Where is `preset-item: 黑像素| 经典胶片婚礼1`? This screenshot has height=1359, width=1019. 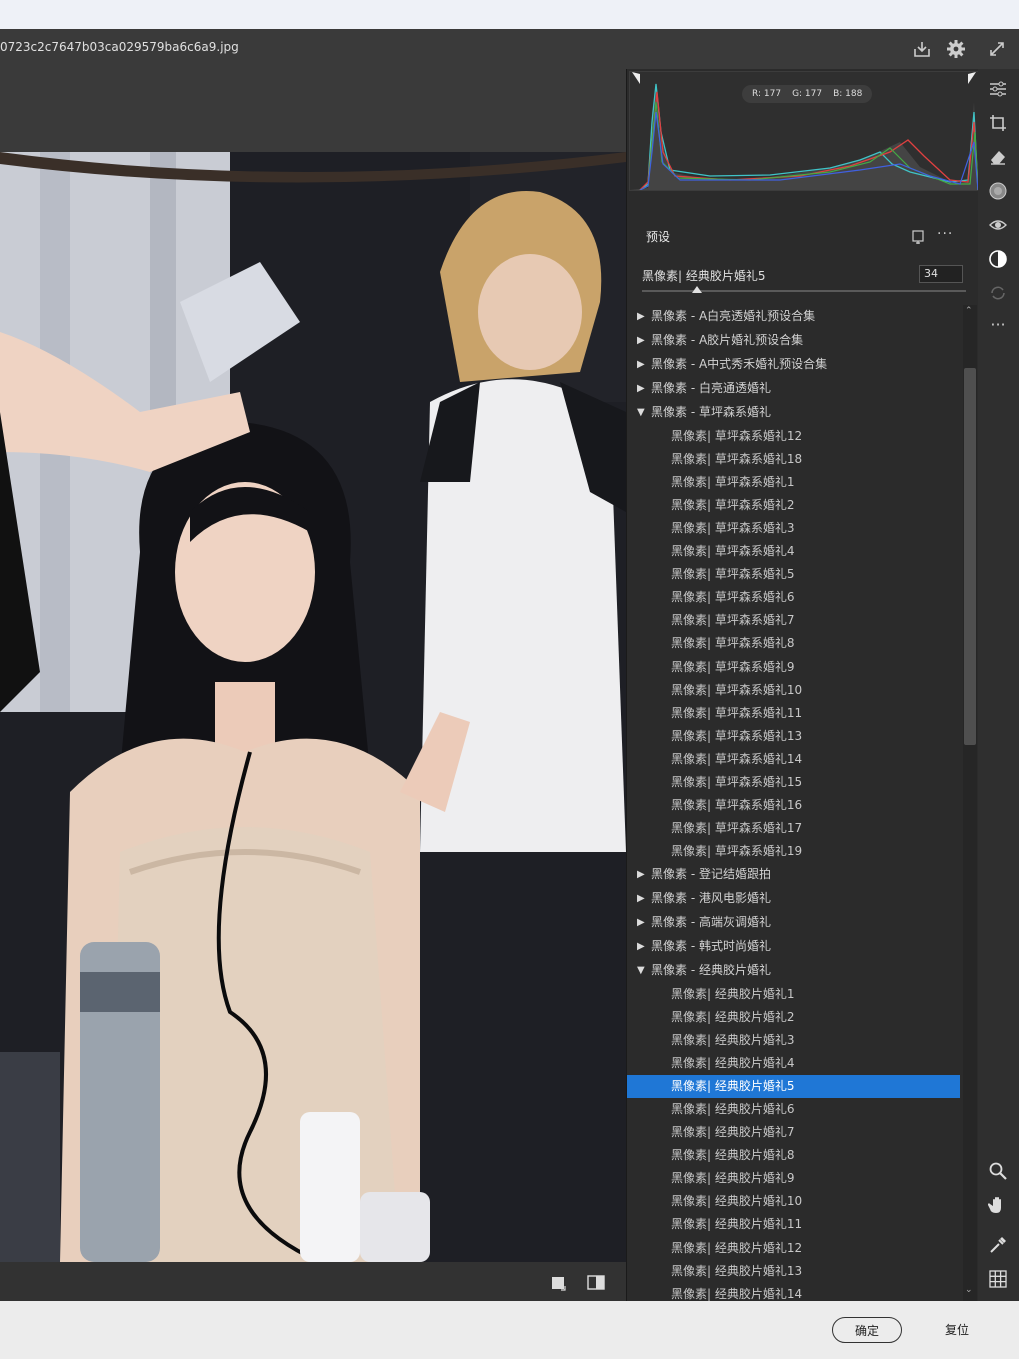 preset-item: 黑像素| 经典胶片婚礼1 is located at coordinates (793, 994).